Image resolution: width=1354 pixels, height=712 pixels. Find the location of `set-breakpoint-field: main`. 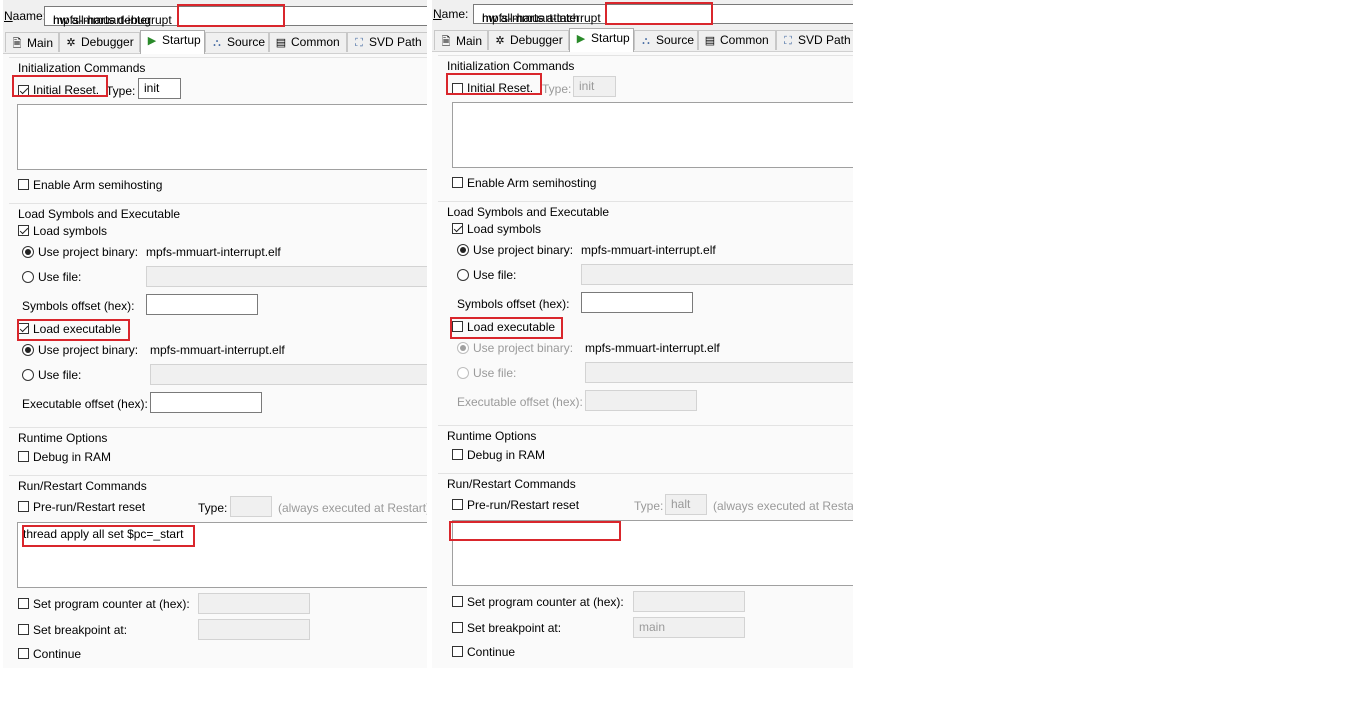

set-breakpoint-field: main is located at coordinates (689, 627).